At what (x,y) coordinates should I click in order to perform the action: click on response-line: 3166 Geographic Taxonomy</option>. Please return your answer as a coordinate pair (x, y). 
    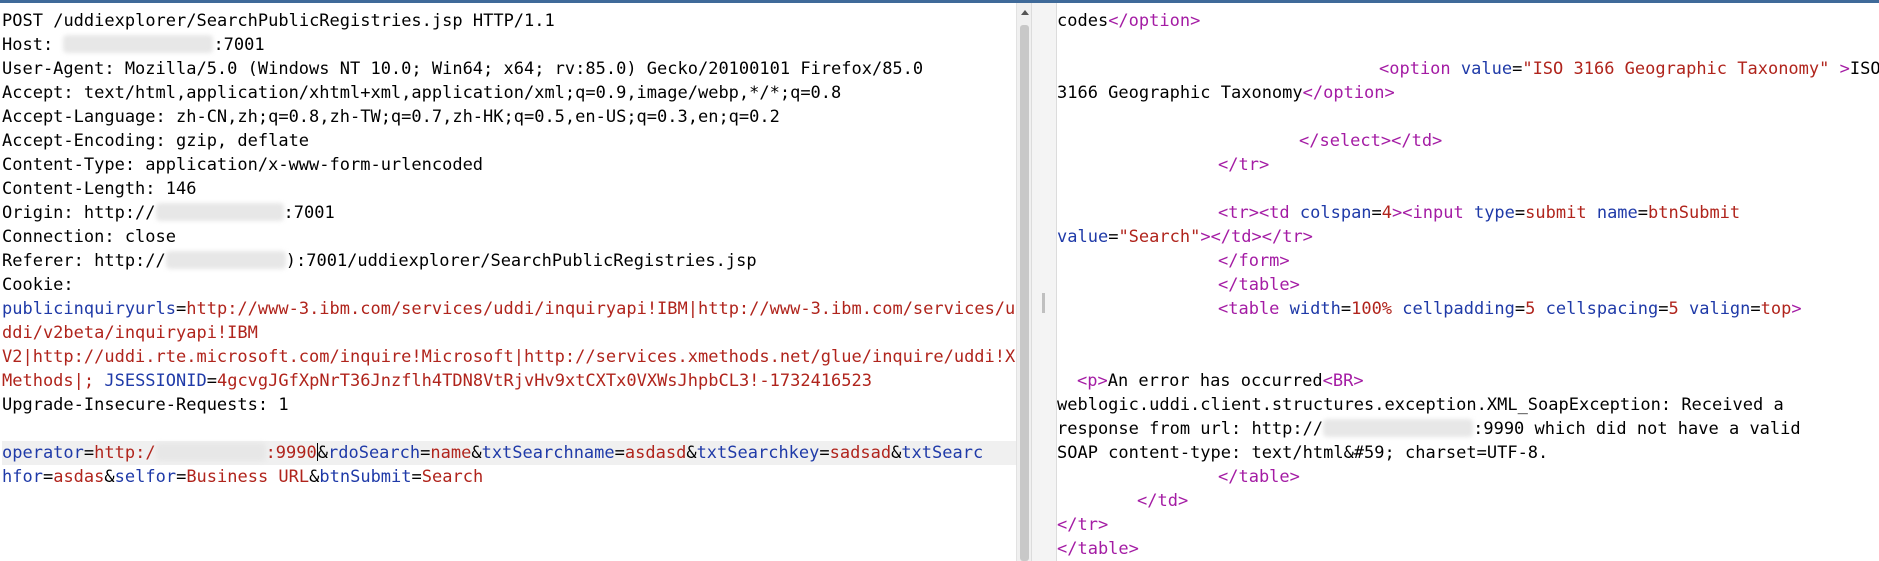
    Looking at the image, I should click on (1226, 93).